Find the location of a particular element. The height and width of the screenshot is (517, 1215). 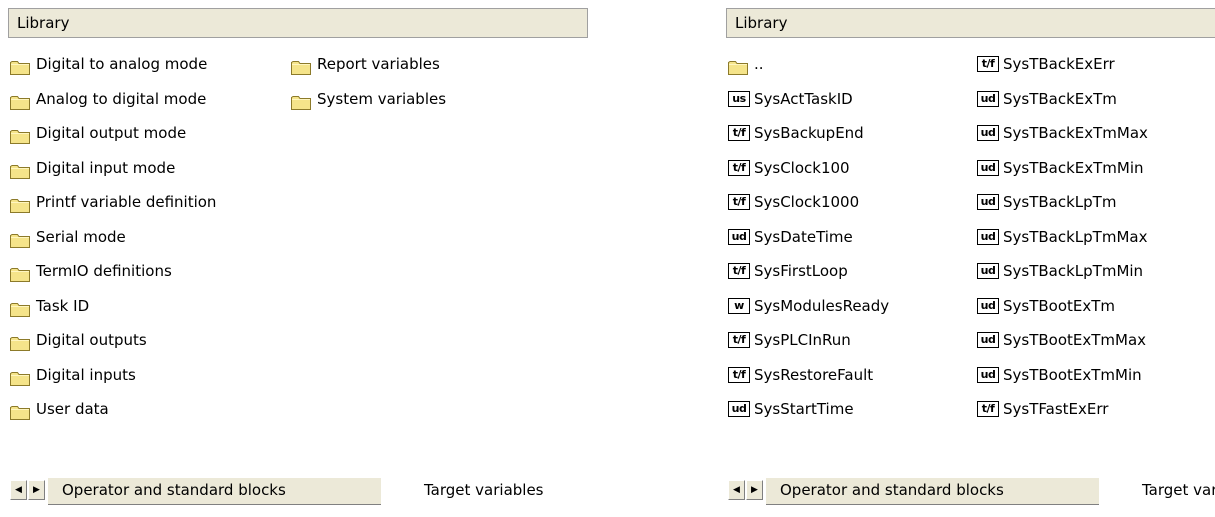

list-item-label: SysBackupEnd is located at coordinates (809, 133).